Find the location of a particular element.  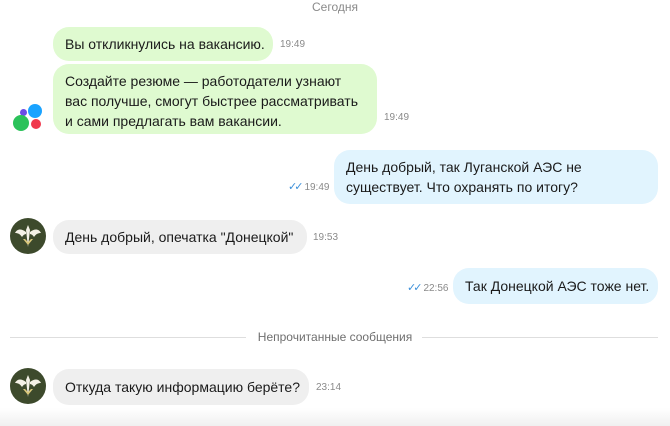

message-time: ✓✓ 19:49 is located at coordinates (309, 187).